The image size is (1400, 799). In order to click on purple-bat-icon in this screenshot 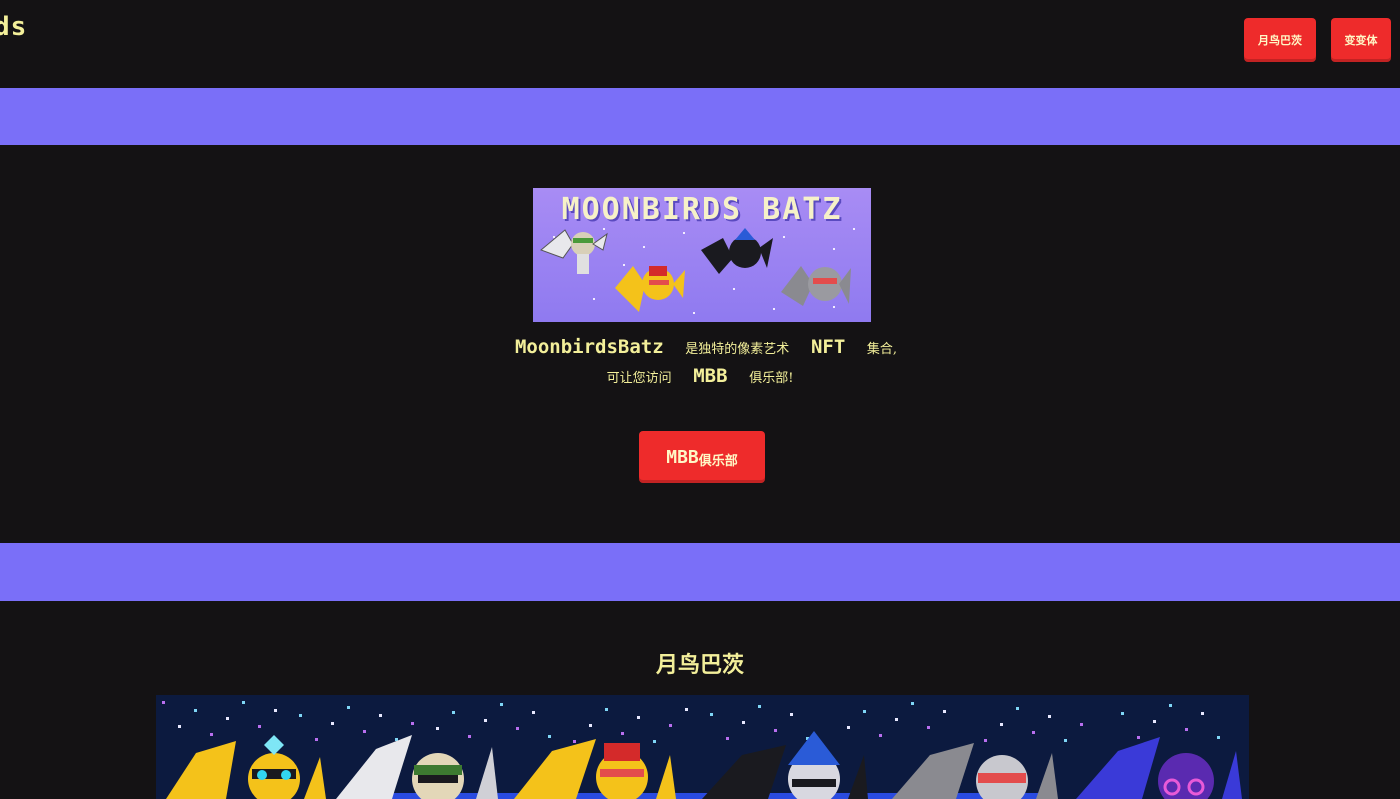, I will do `click(1159, 768)`.